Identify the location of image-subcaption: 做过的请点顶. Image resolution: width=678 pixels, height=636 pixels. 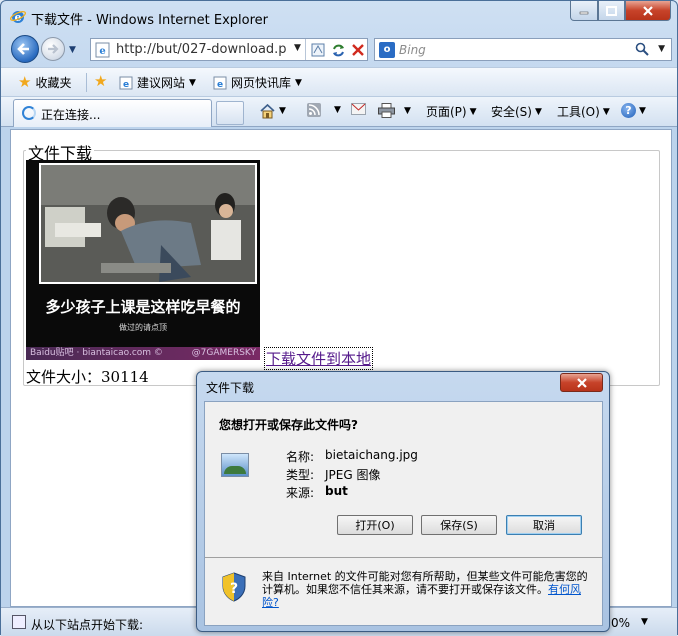
(143, 327).